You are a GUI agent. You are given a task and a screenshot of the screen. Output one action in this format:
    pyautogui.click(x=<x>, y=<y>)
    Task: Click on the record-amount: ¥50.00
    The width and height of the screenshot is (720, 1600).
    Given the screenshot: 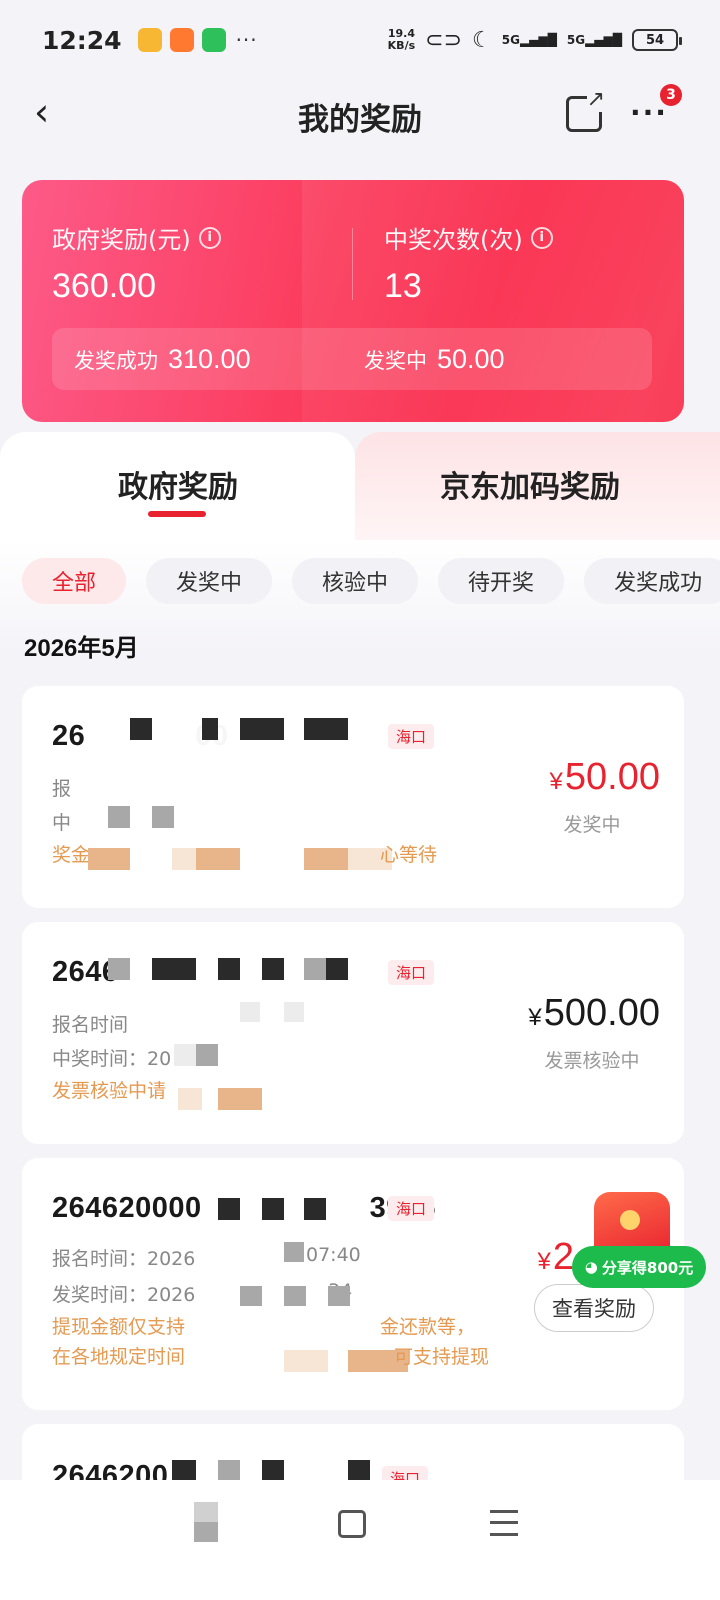 What is the action you would take?
    pyautogui.click(x=605, y=777)
    